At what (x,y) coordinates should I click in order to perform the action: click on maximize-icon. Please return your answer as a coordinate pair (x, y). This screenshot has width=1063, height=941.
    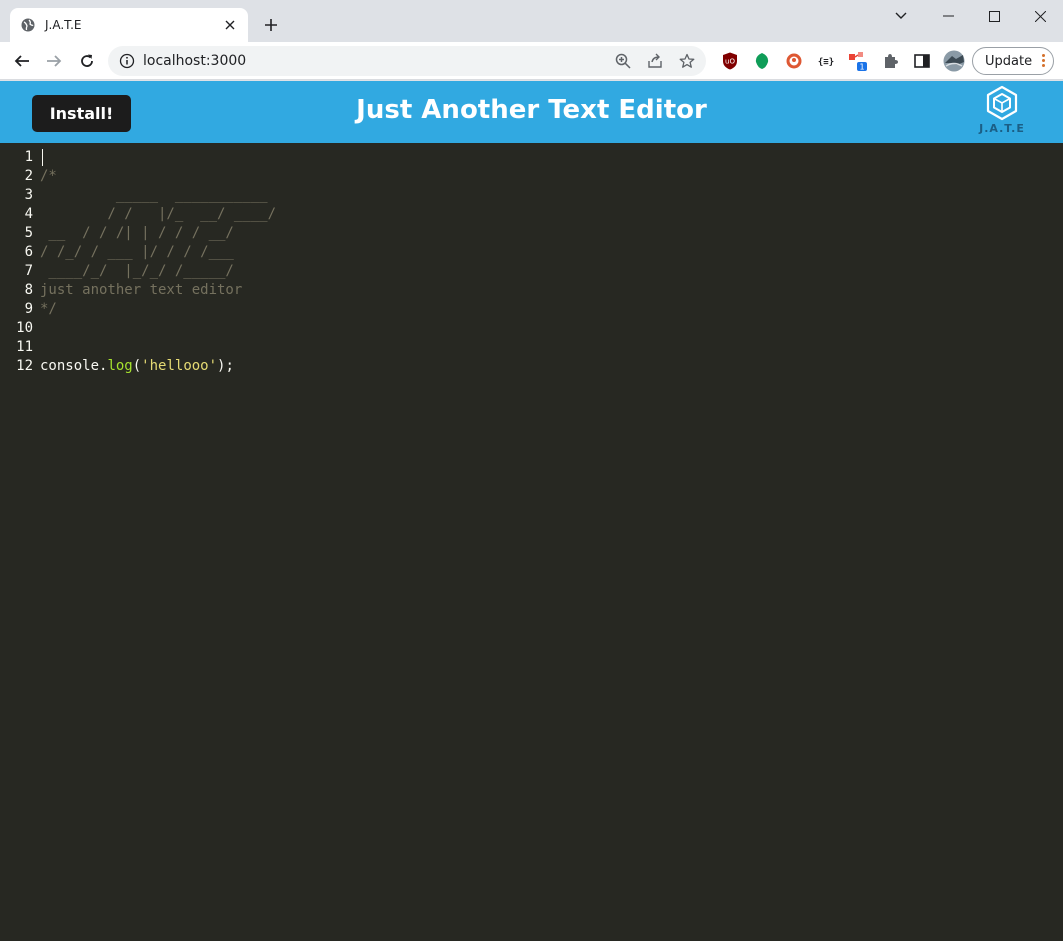
    Looking at the image, I should click on (994, 16).